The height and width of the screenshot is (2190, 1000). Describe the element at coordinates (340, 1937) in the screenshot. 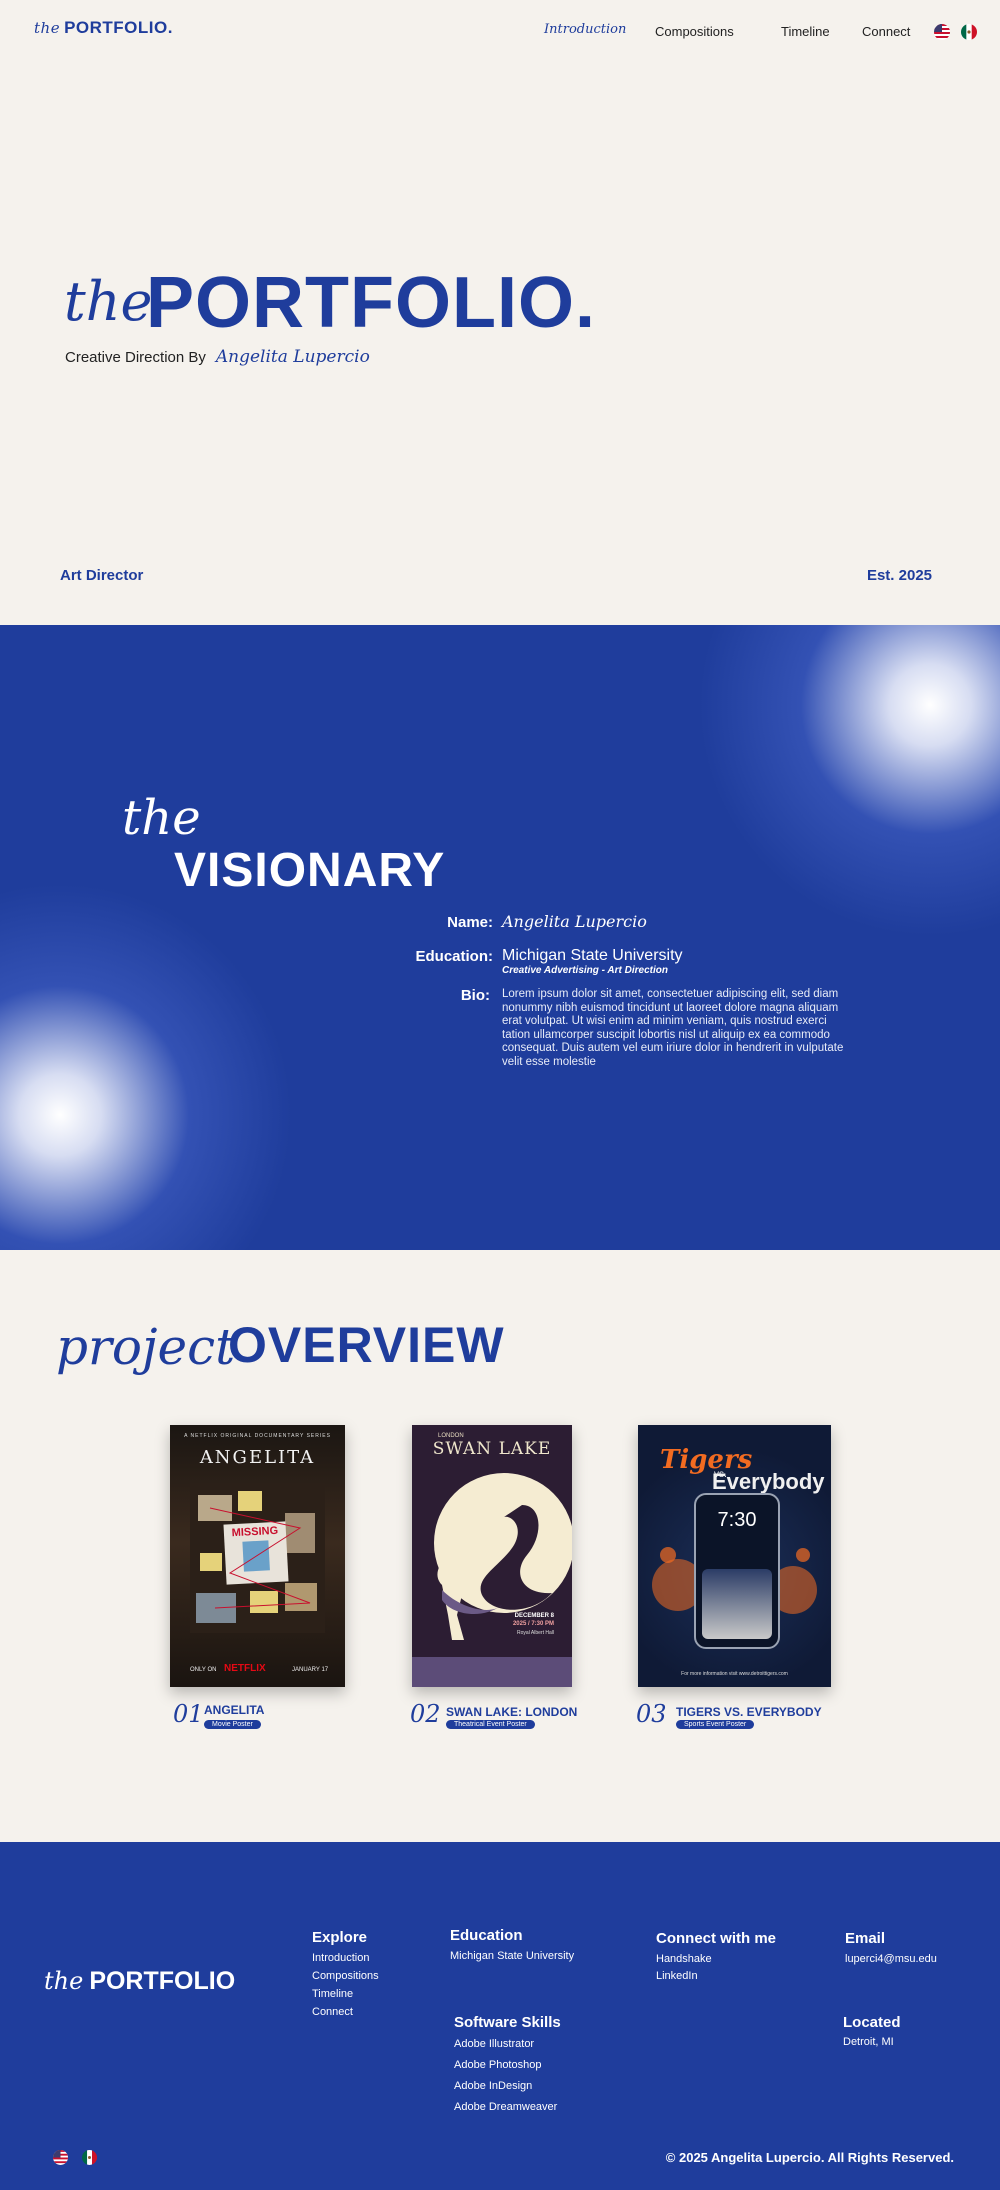

I see `explore-heading: Explore` at that location.